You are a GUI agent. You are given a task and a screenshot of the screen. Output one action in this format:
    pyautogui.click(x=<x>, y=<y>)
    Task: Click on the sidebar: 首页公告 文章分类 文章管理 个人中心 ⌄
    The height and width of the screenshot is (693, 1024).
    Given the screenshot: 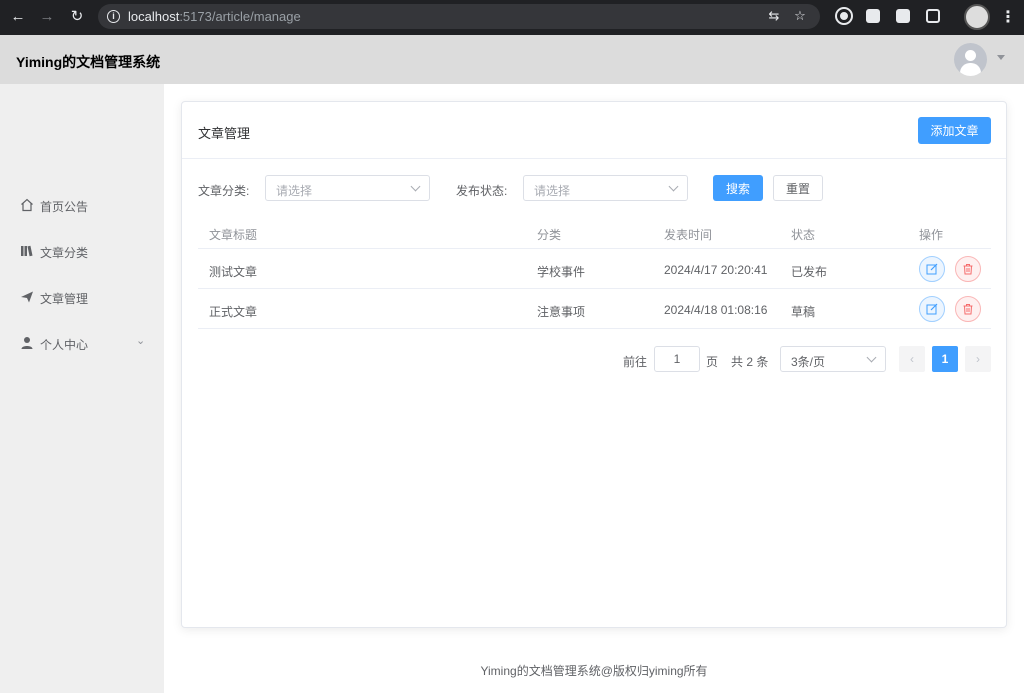 What is the action you would take?
    pyautogui.click(x=82, y=388)
    